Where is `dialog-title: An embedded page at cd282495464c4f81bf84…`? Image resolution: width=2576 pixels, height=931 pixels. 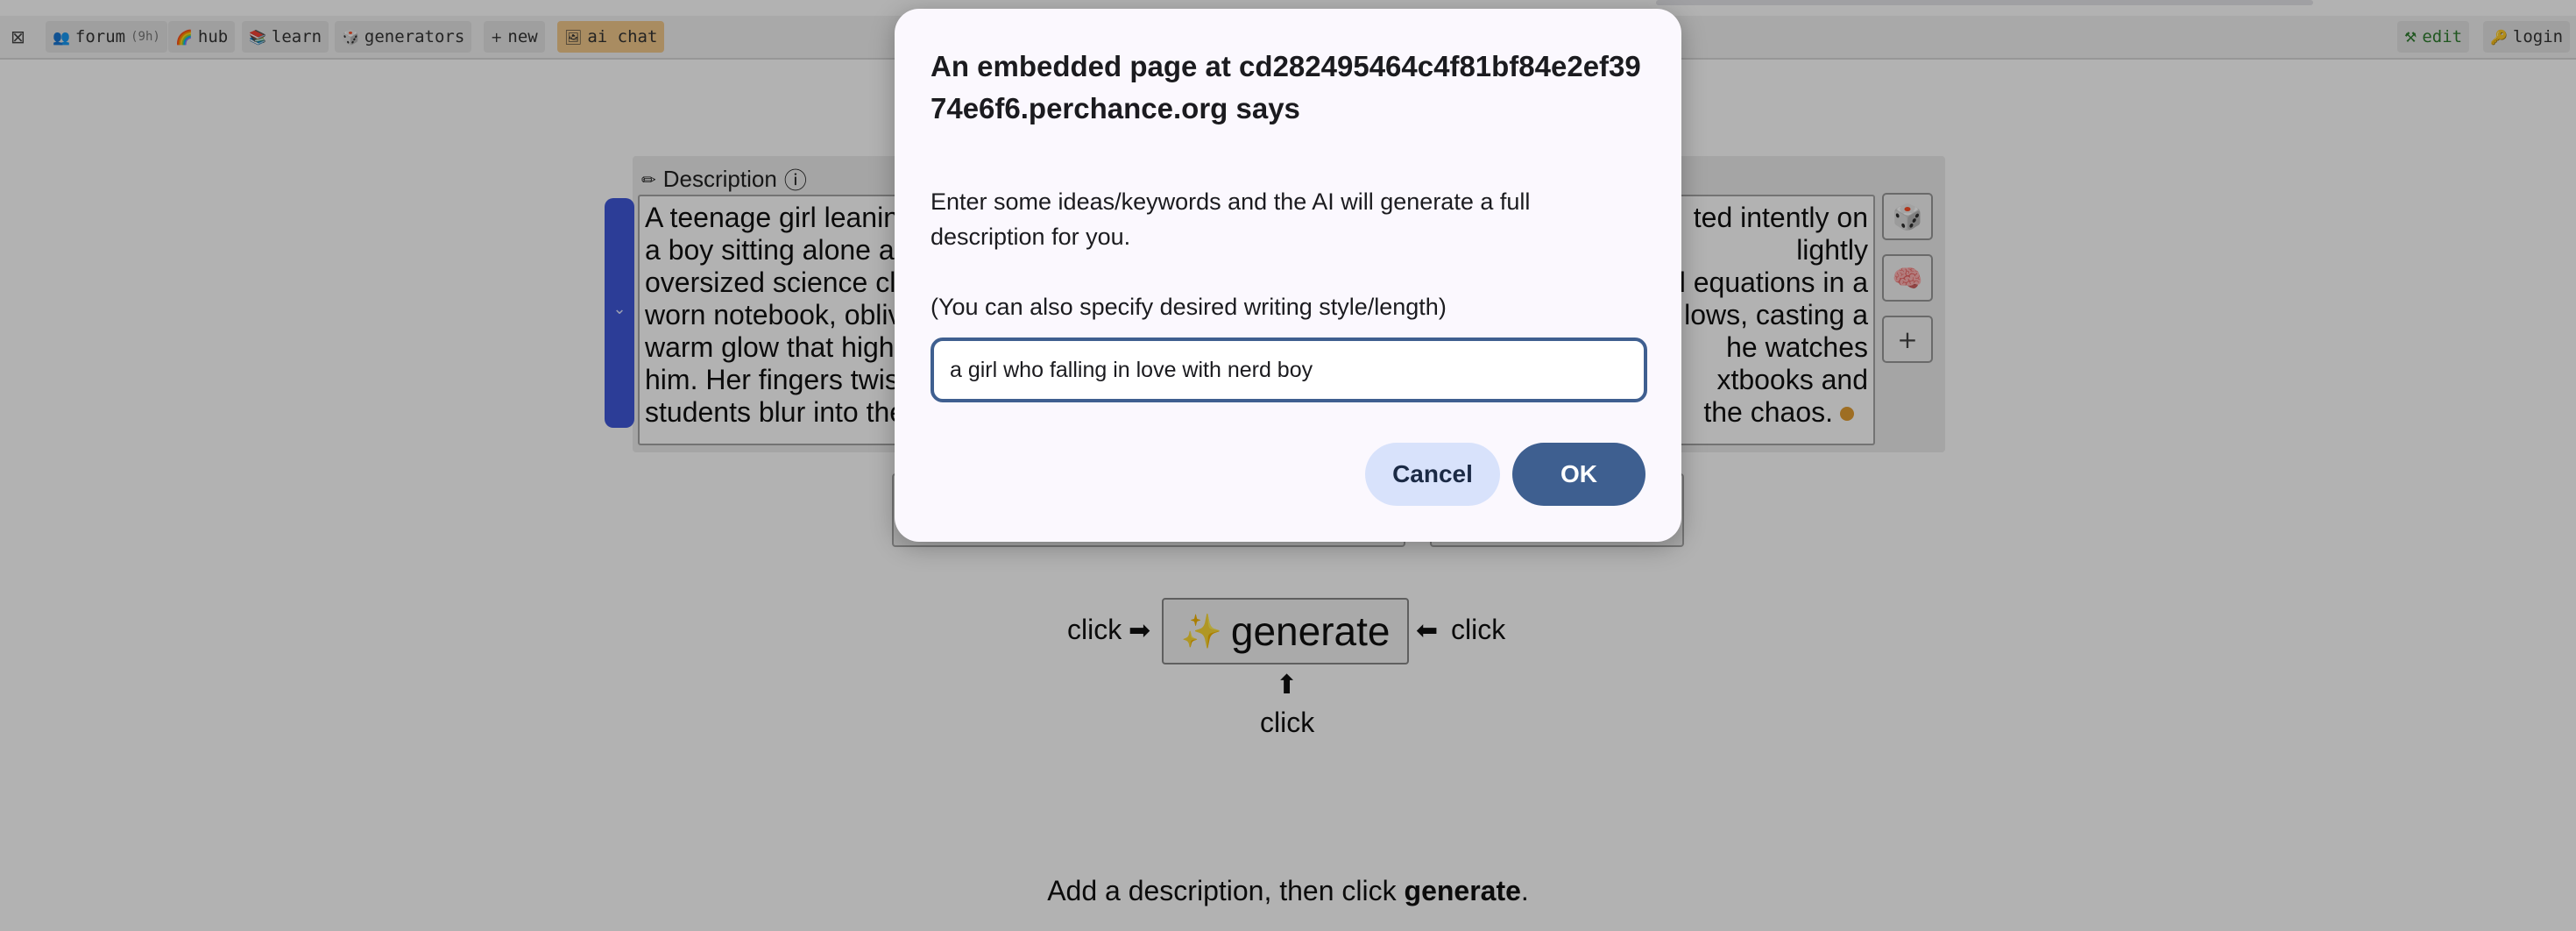
dialog-title: An embedded page at cd282495464c4f81bf84… is located at coordinates (1286, 87).